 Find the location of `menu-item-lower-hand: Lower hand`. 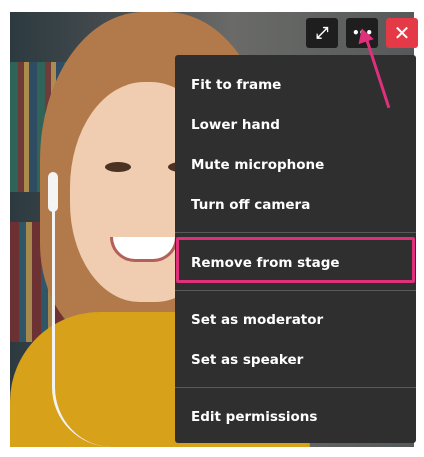

menu-item-lower-hand: Lower hand is located at coordinates (295, 125).